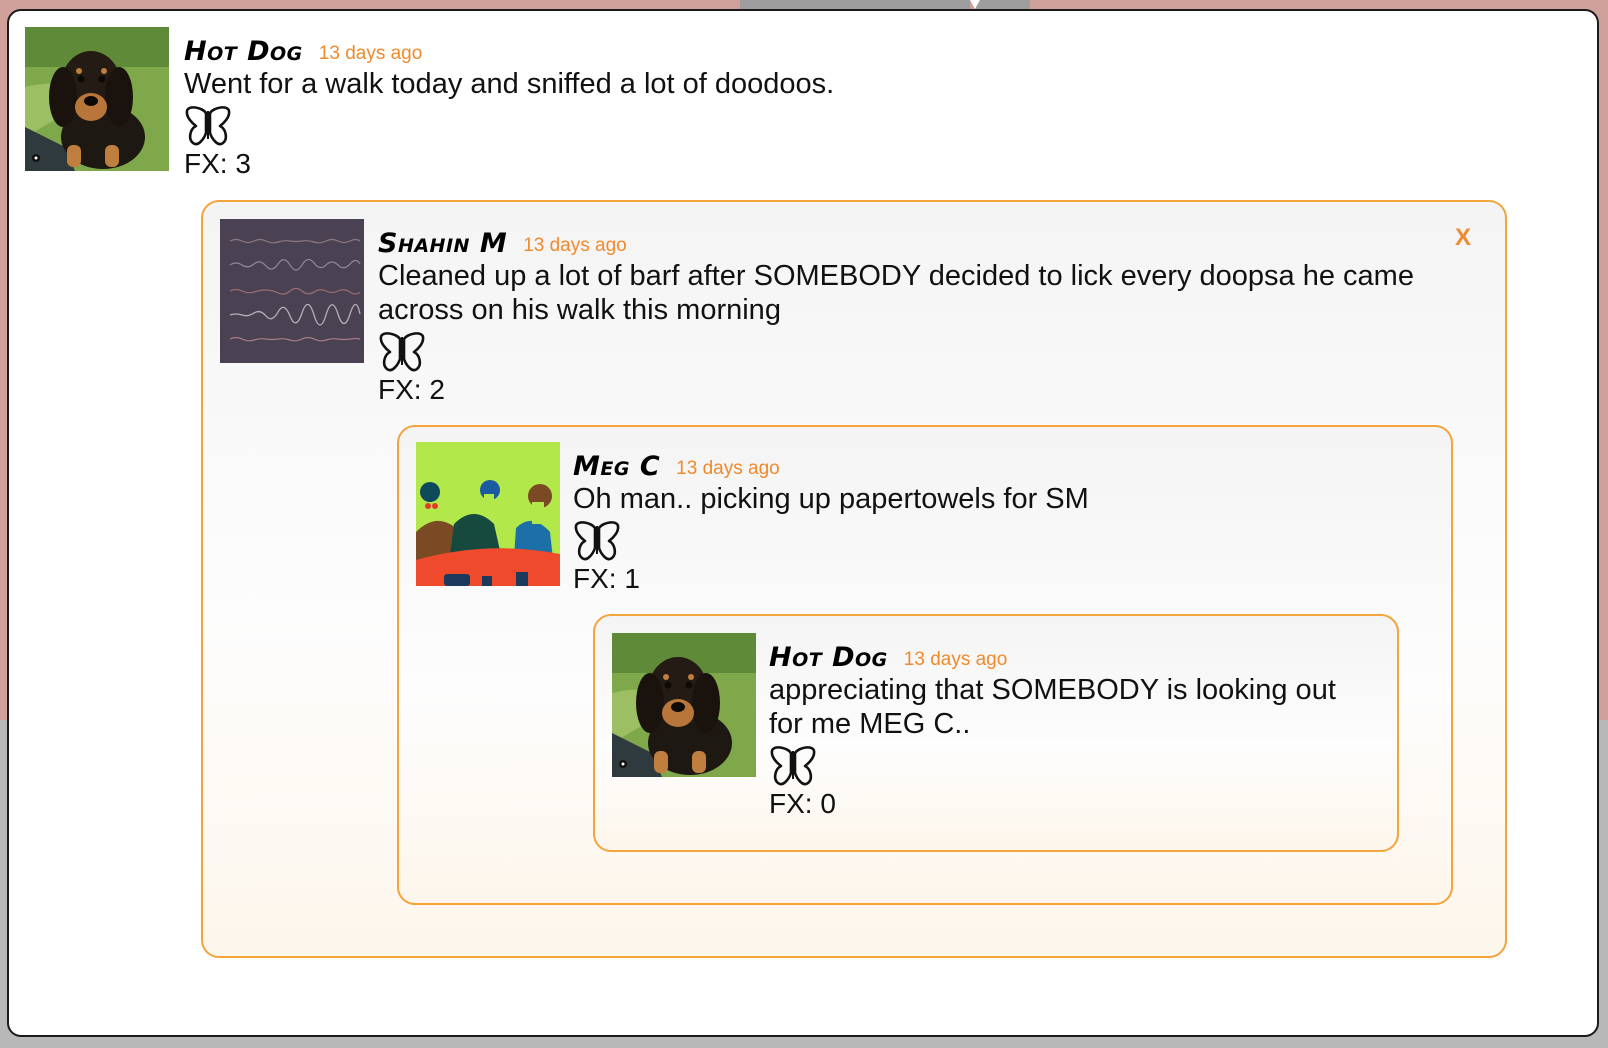 This screenshot has height=1048, width=1608. What do you see at coordinates (1463, 238) in the screenshot?
I see `close-reply-button: X` at bounding box center [1463, 238].